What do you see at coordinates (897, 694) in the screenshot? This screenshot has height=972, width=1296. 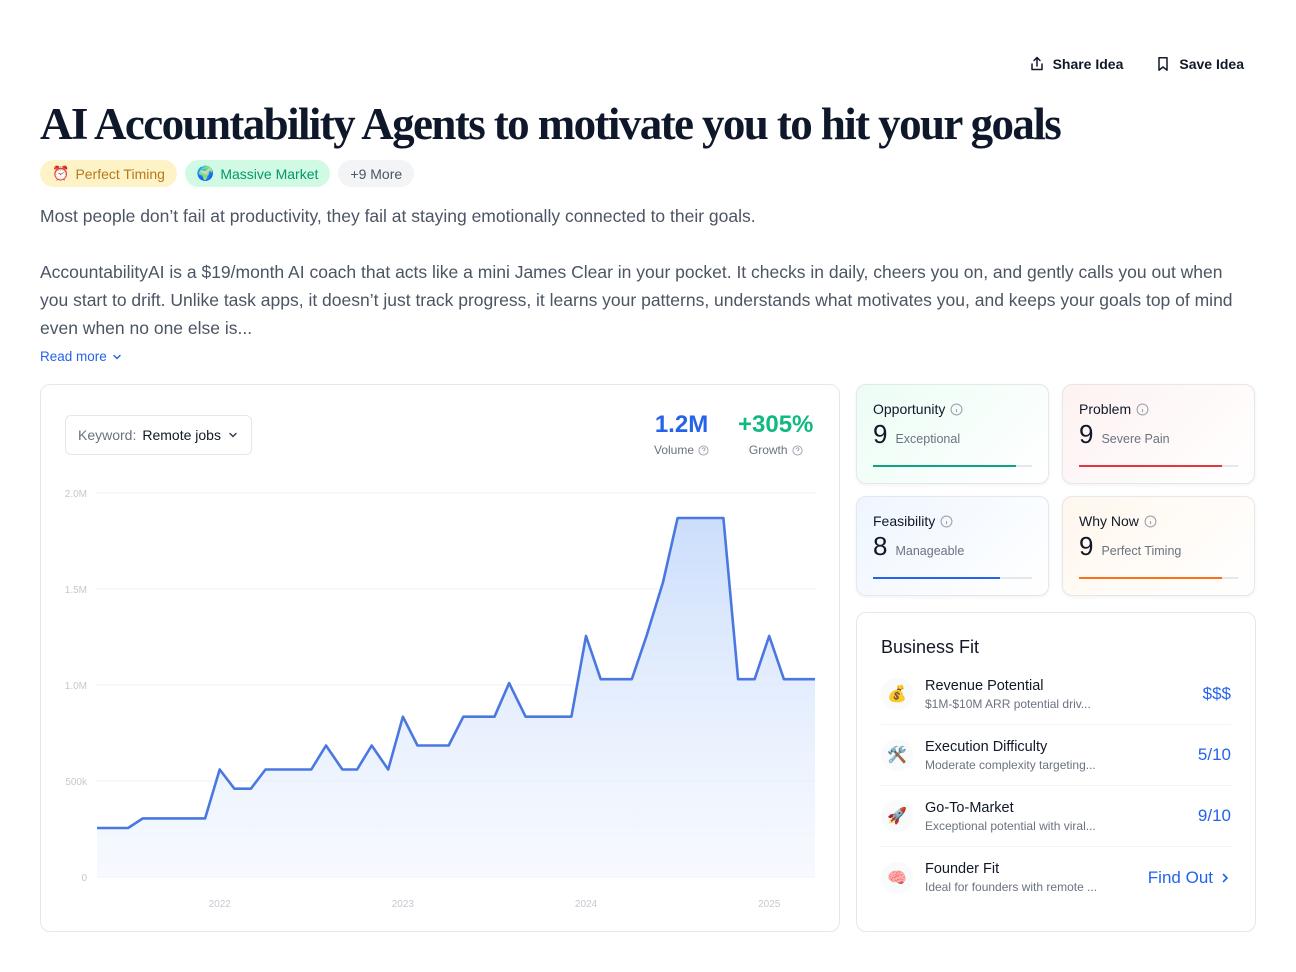 I see `money-bag-icon: 💰` at bounding box center [897, 694].